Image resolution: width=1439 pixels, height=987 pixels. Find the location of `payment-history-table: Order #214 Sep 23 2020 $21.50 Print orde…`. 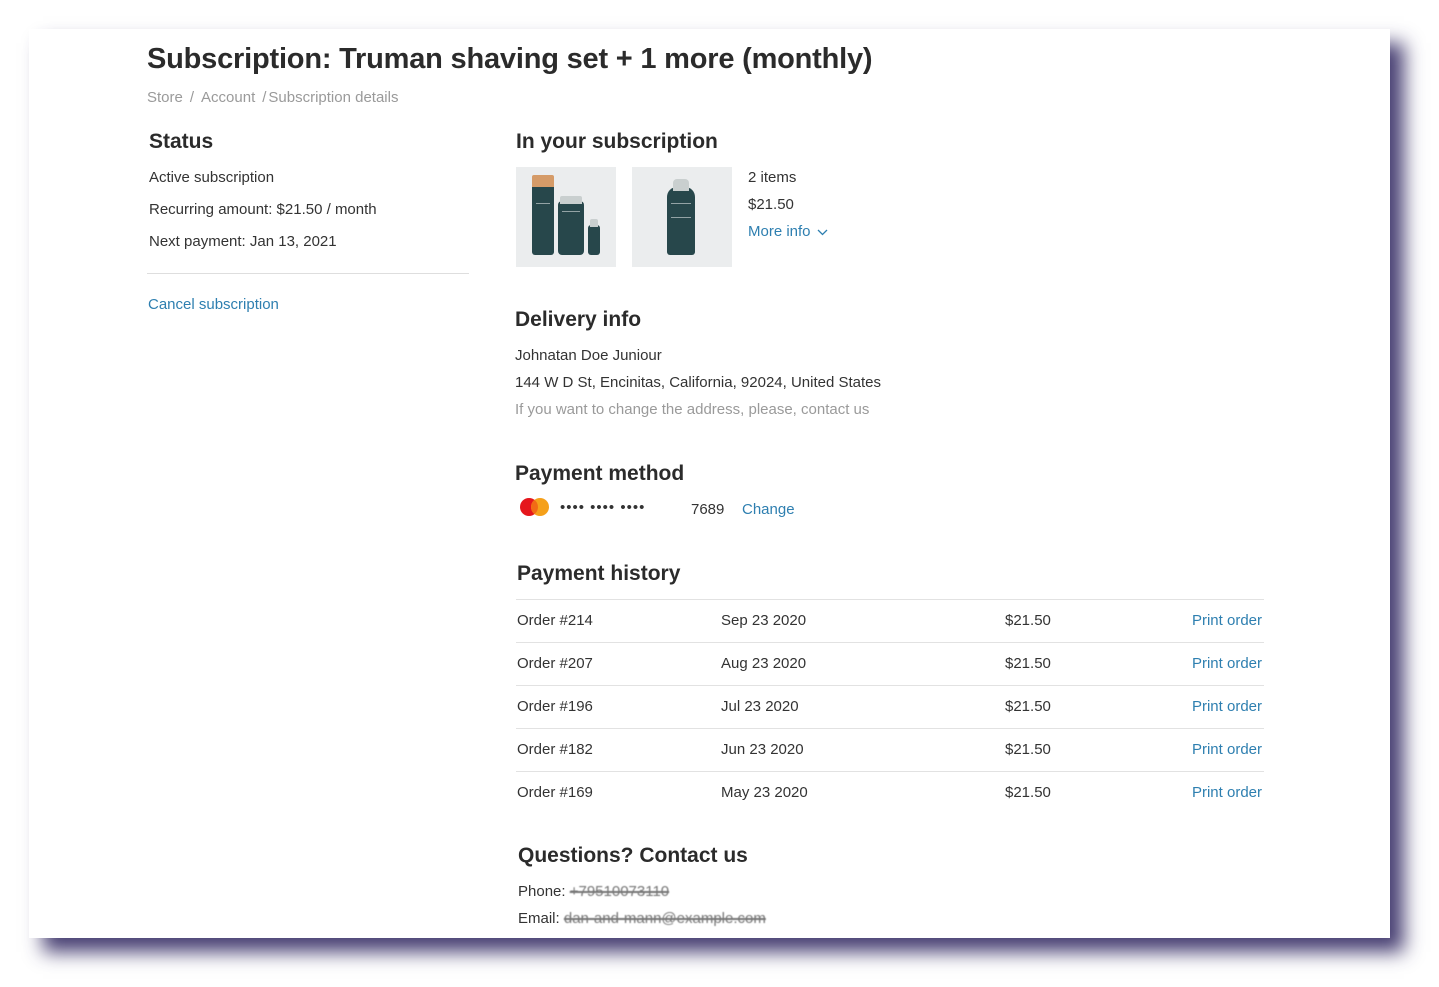

payment-history-table: Order #214 Sep 23 2020 $21.50 Print orde… is located at coordinates (890, 706).